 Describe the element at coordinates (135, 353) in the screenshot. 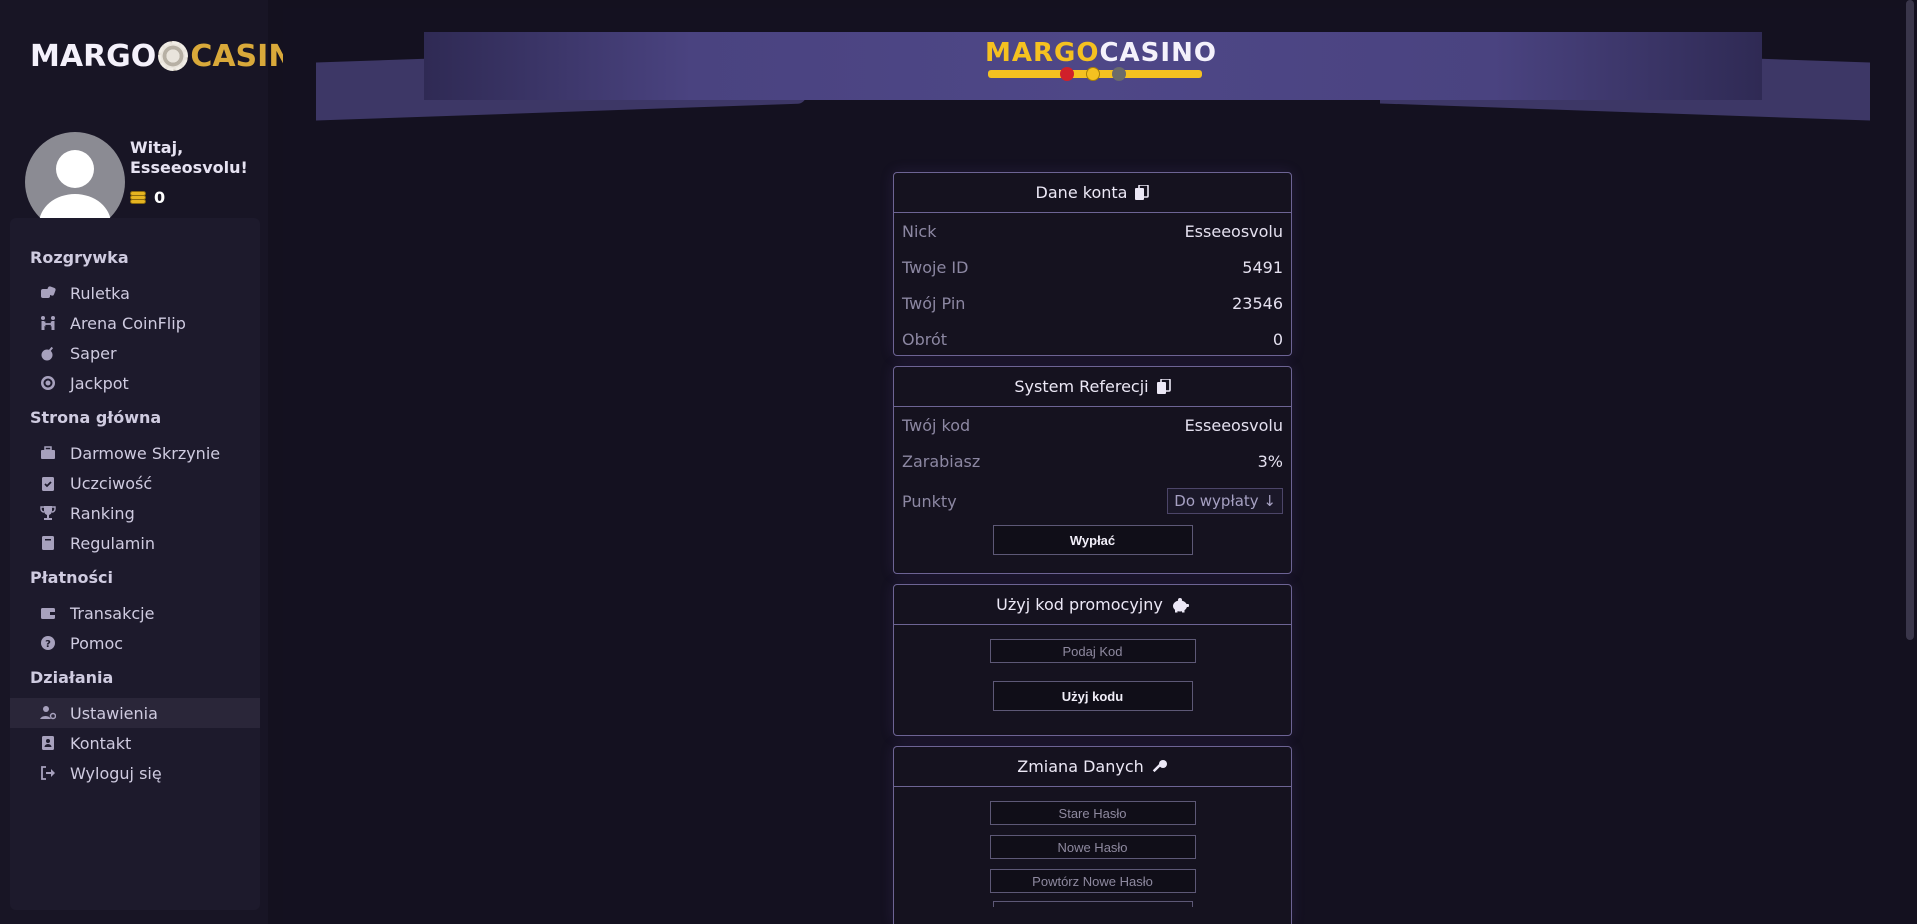

I see `sidebar-item-saper: Saper` at that location.